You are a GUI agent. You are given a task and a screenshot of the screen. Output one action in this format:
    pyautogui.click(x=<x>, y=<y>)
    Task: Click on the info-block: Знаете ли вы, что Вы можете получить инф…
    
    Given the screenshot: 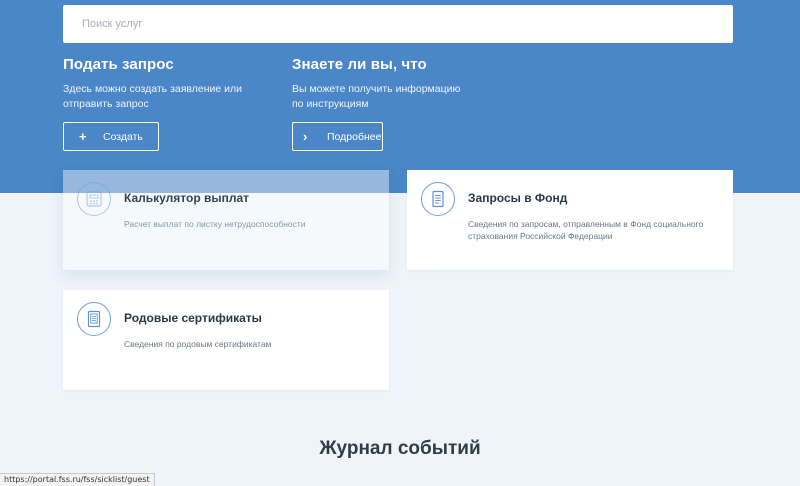 What is the action you would take?
    pyautogui.click(x=382, y=84)
    